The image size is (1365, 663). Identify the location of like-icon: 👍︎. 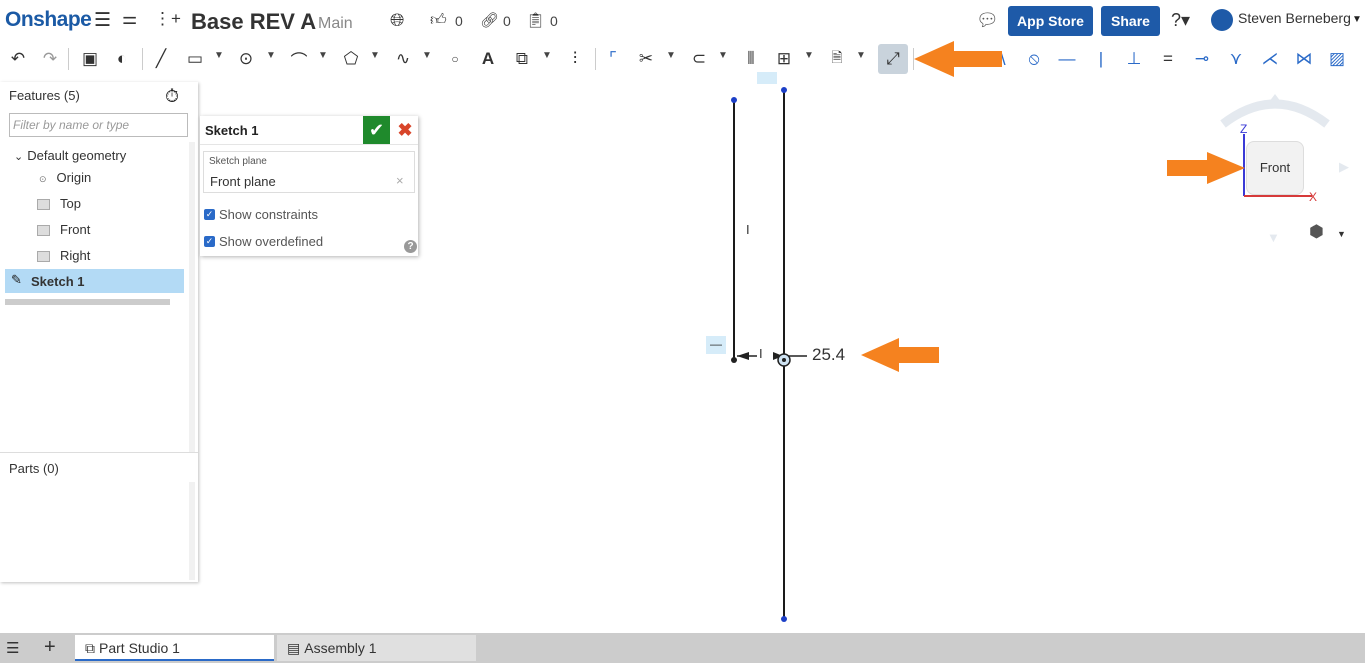
(438, 20).